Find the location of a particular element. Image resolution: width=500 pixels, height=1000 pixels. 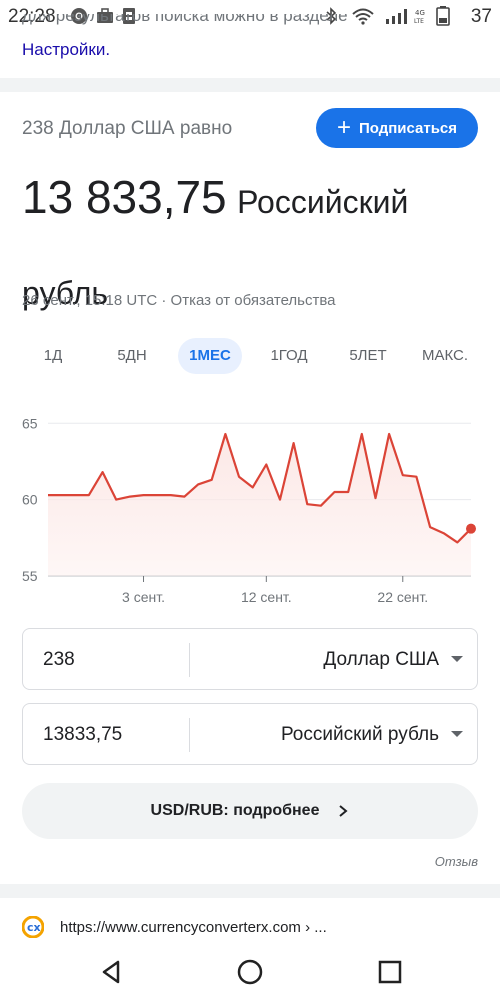

current-value-dot is located at coordinates (471, 528).